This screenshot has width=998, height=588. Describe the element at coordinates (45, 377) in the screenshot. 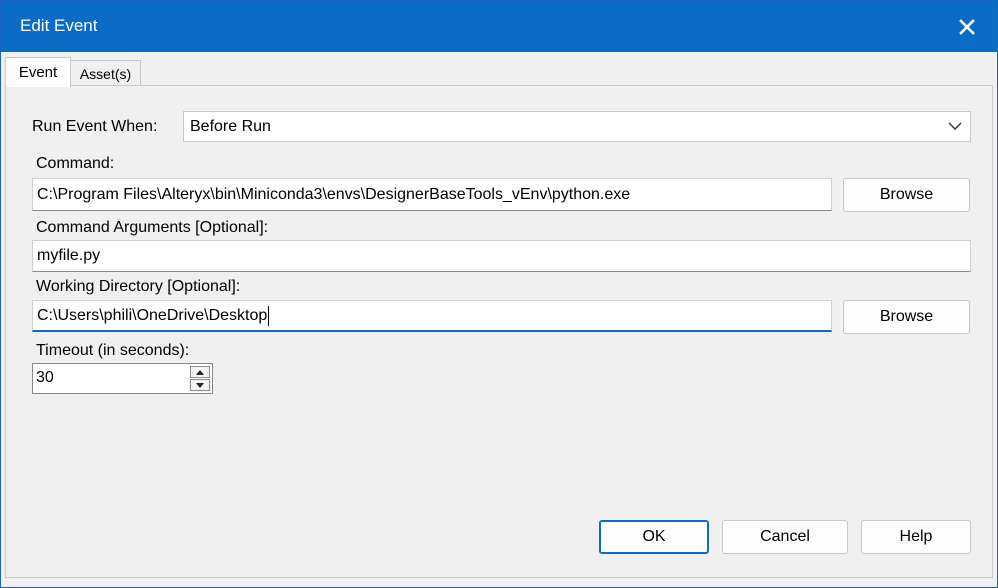

I see `timeout-value: 30` at that location.